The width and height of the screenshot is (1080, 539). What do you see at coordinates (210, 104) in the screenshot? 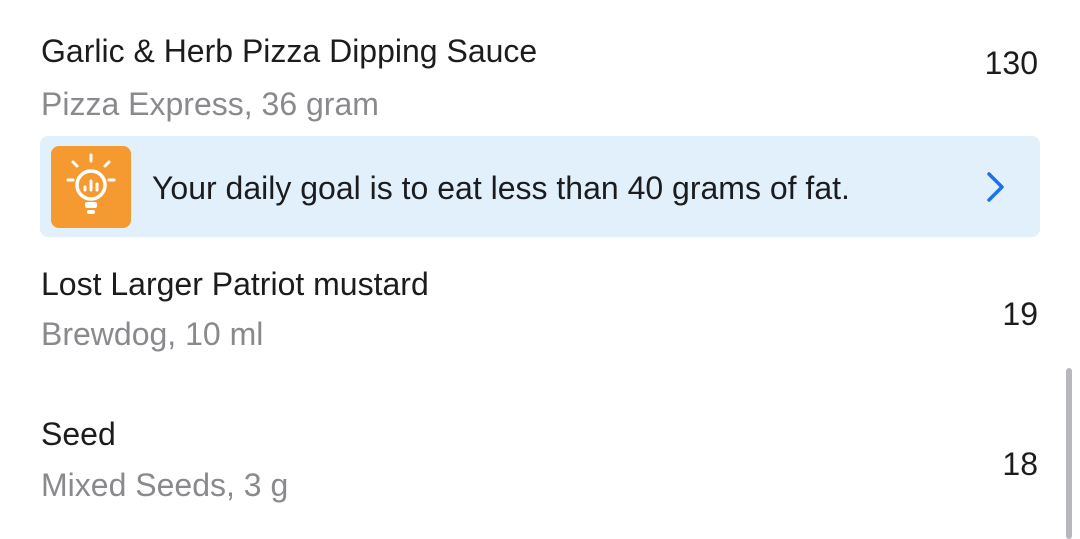
I see `food-detail: Pizza Express, 36 gram` at bounding box center [210, 104].